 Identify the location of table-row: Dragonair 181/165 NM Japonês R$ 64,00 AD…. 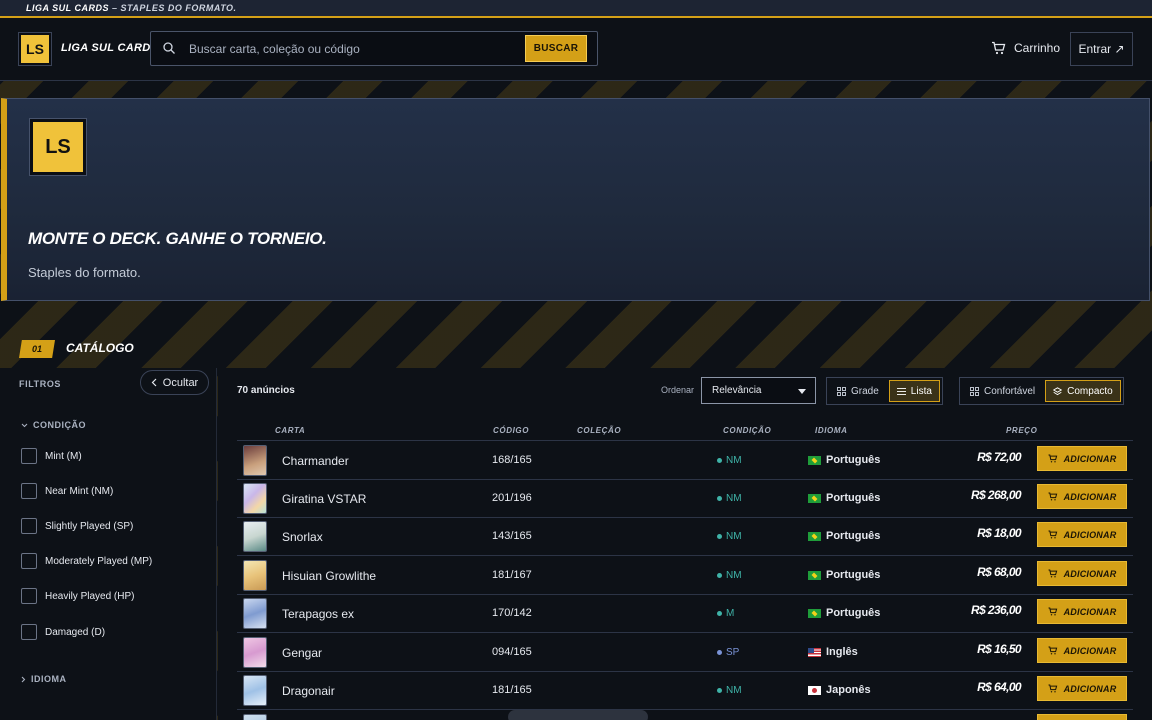
(685, 691).